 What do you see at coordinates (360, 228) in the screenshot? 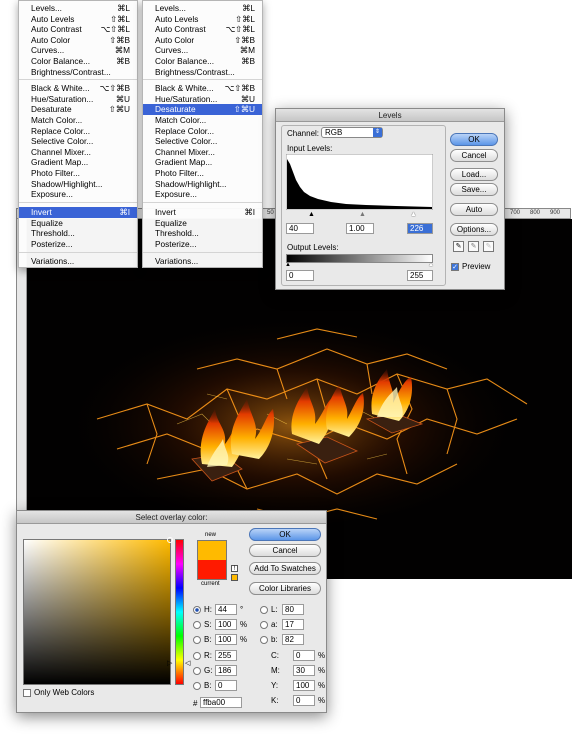
I see `input-gamma-field: 1.00` at bounding box center [360, 228].